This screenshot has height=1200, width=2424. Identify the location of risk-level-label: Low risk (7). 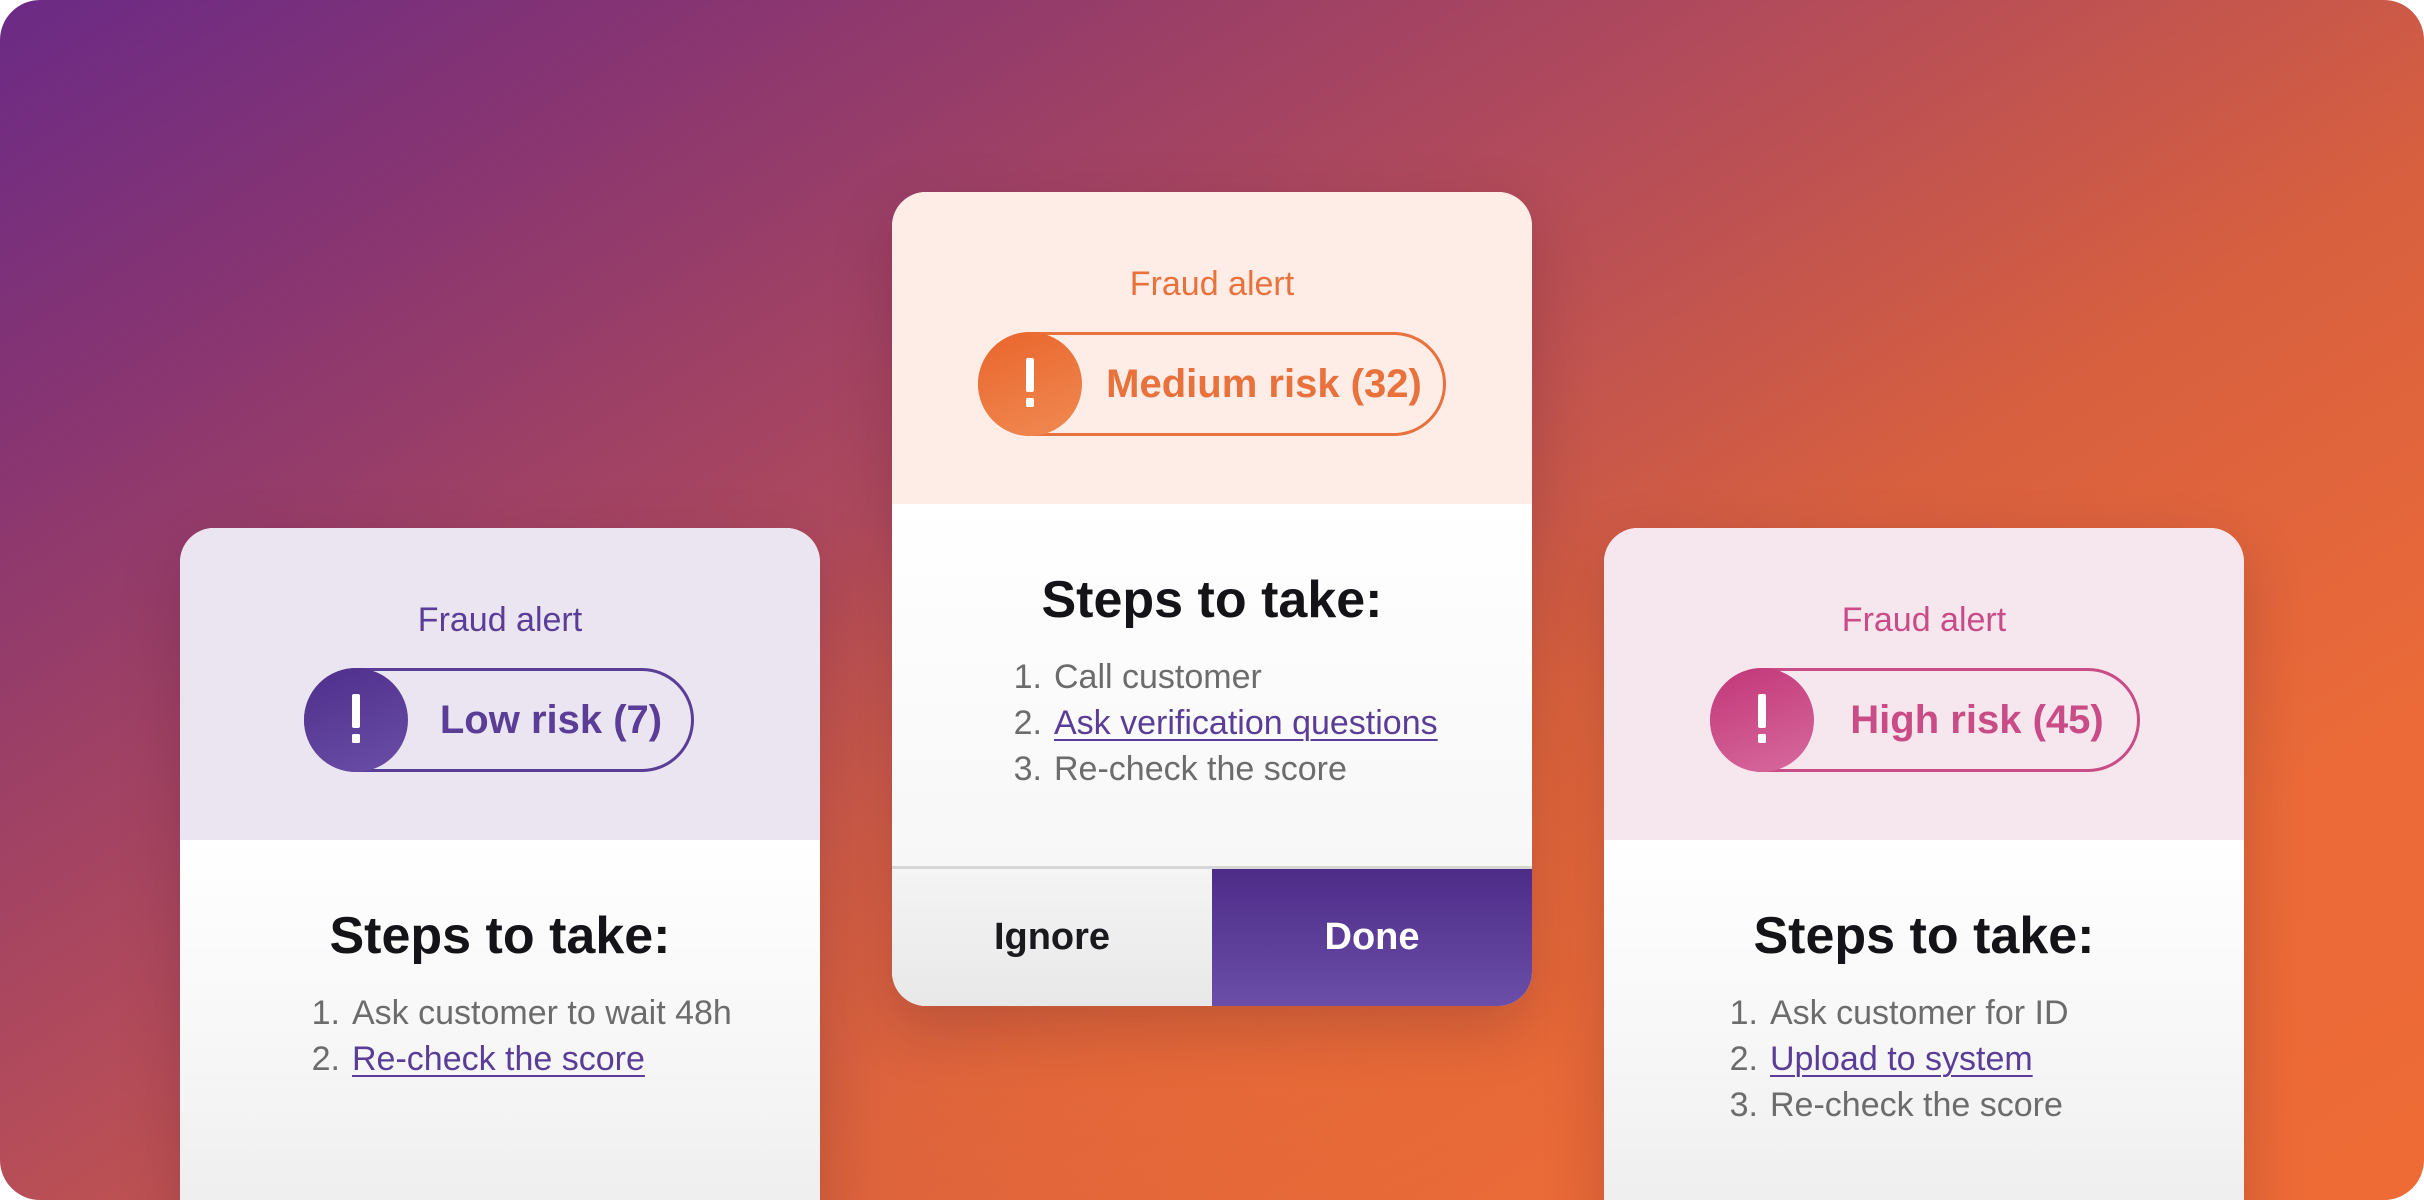
(551, 720).